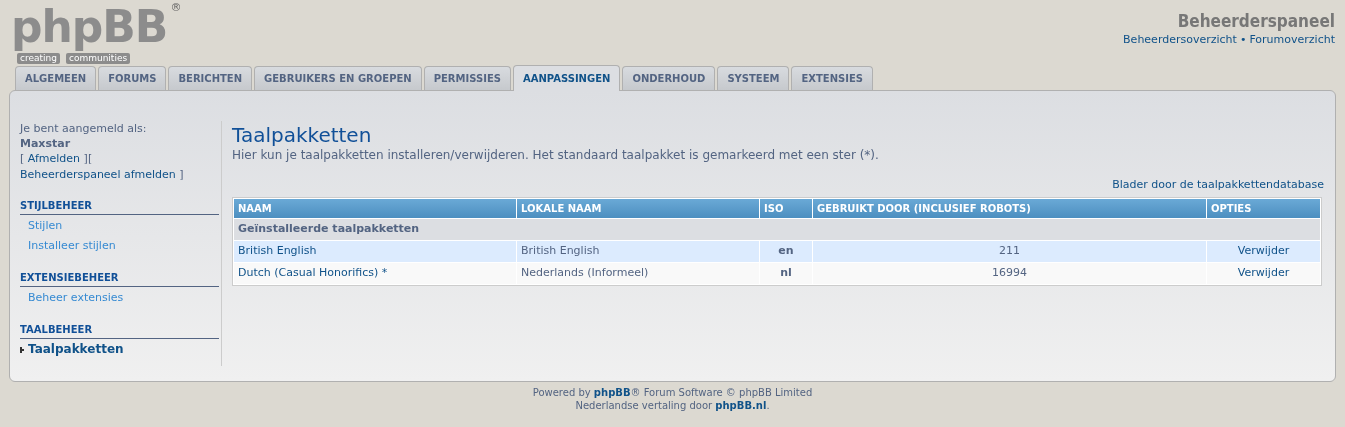 The height and width of the screenshot is (427, 1345). What do you see at coordinates (638, 251) in the screenshot?
I see `table-cell: British English` at bounding box center [638, 251].